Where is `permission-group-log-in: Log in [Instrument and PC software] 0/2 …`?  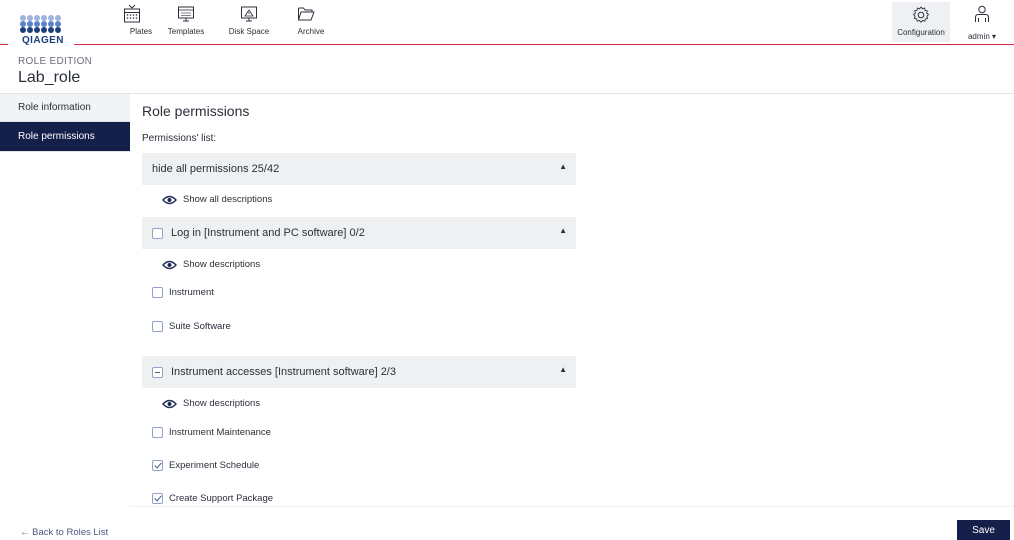
permission-group-log-in: Log in [Instrument and PC software] 0/2 … is located at coordinates (359, 233).